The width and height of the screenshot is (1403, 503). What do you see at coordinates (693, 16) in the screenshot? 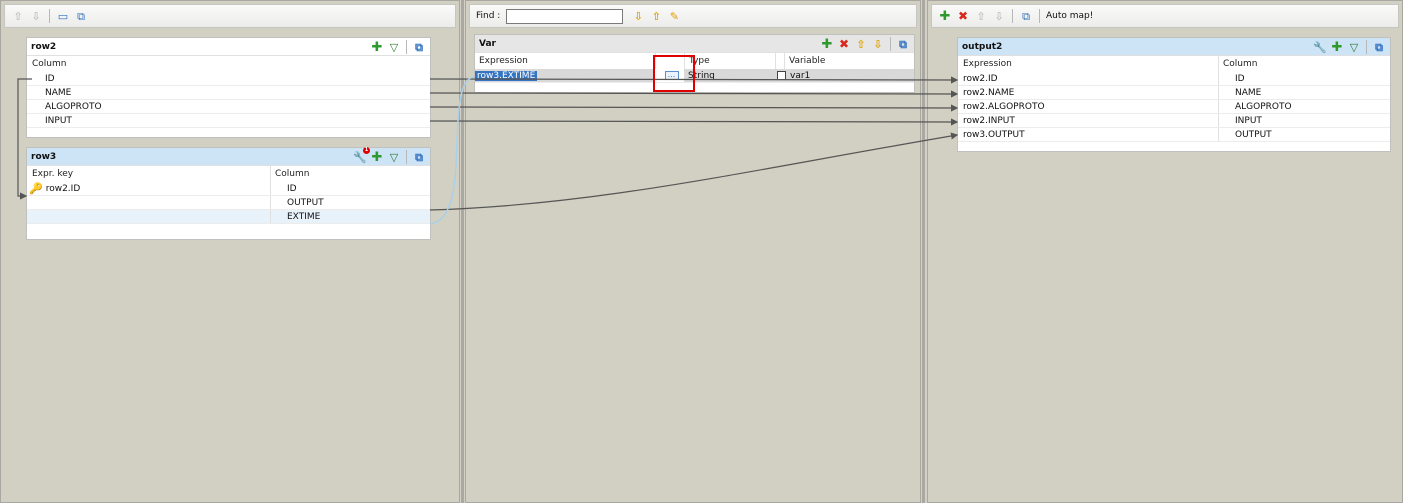
I see `var-toolbar: Find : ⇩ ⇧ ✎` at bounding box center [693, 16].